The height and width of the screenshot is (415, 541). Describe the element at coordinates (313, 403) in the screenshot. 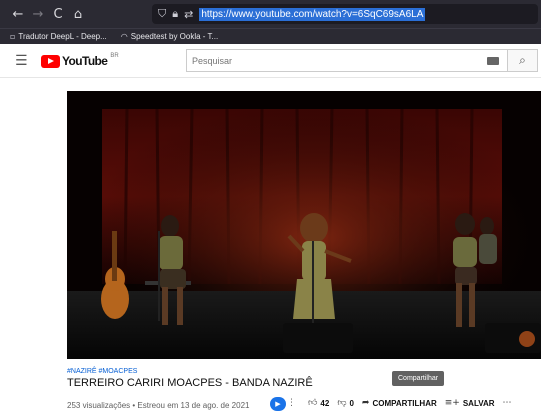

I see `thumbs-up-icon: 👍︎` at that location.